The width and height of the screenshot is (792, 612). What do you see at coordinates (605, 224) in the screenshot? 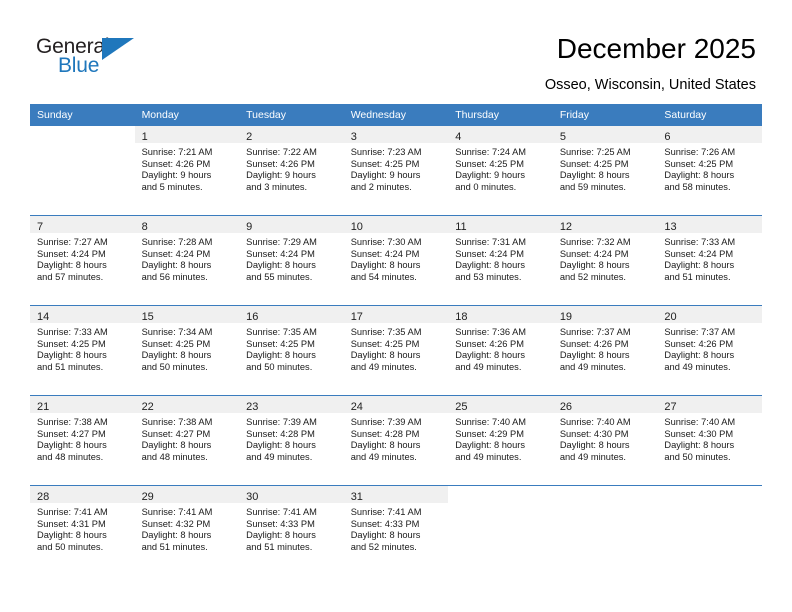
I see `day-number-band: 12` at bounding box center [605, 224].